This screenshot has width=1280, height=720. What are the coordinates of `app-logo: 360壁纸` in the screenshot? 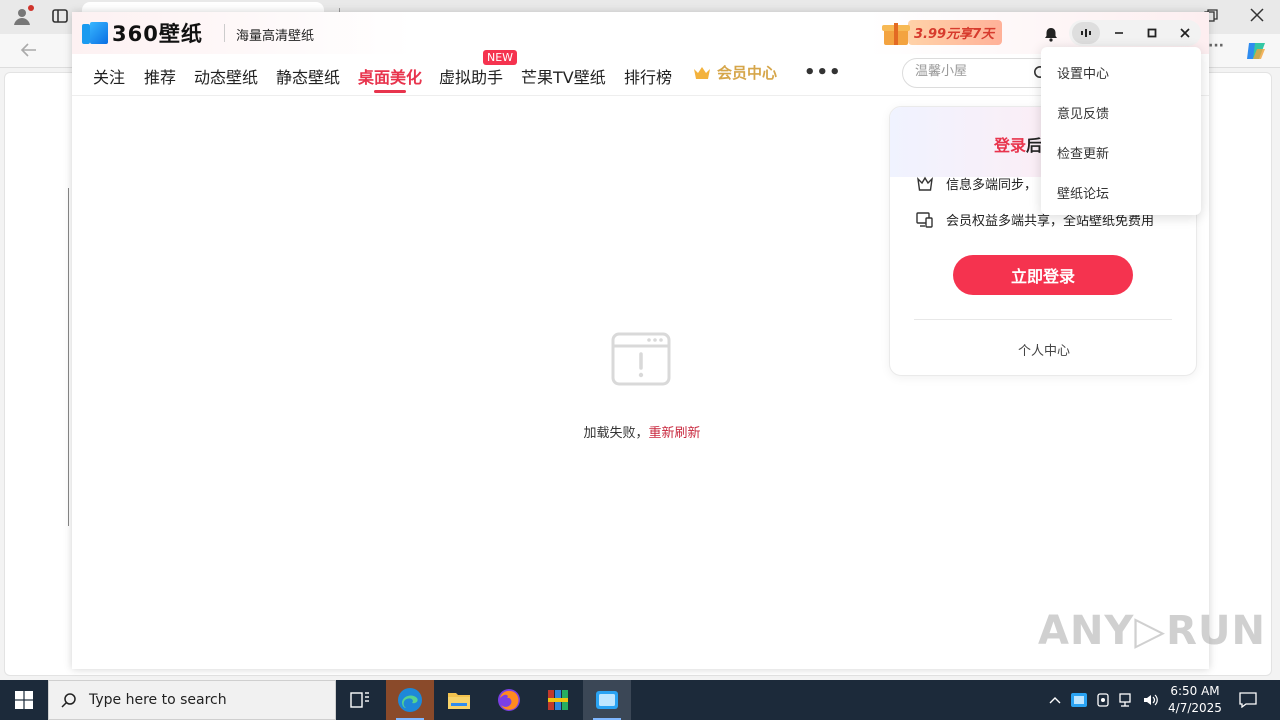 It's located at (142, 33).